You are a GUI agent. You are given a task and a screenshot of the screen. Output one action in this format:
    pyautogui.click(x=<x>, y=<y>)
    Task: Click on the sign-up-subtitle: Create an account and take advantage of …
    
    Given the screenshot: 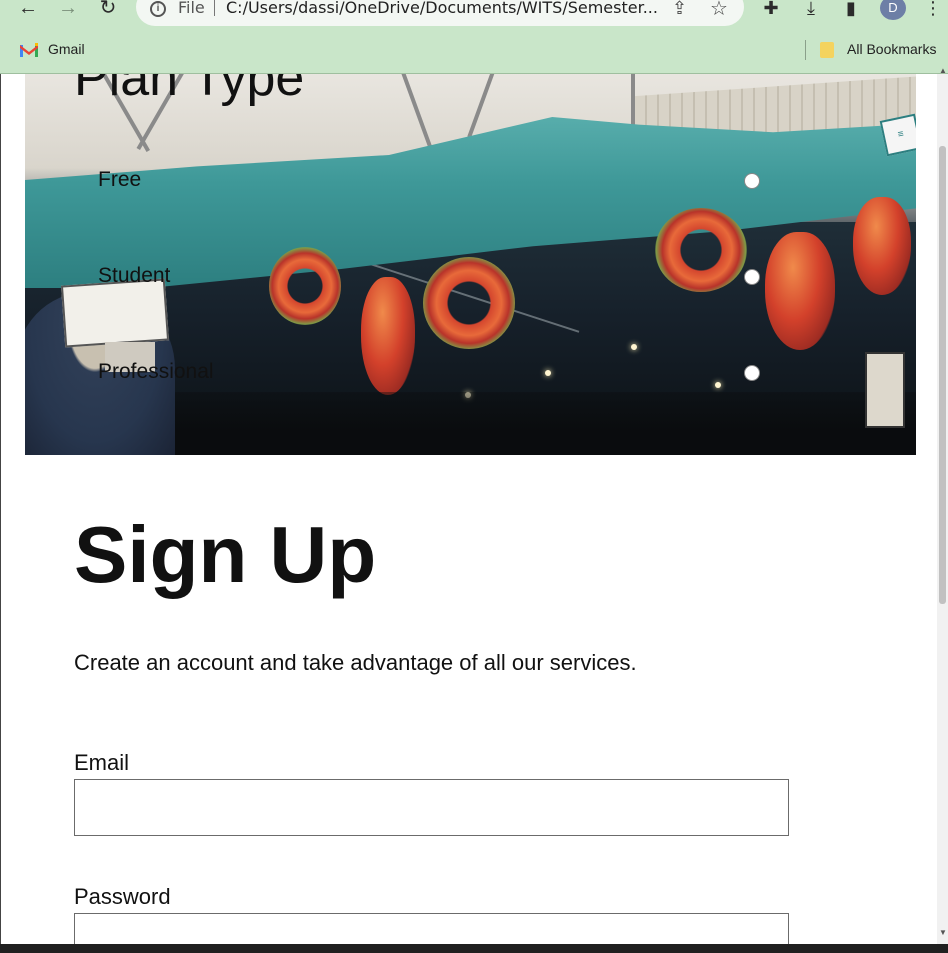 What is the action you would take?
    pyautogui.click(x=355, y=662)
    